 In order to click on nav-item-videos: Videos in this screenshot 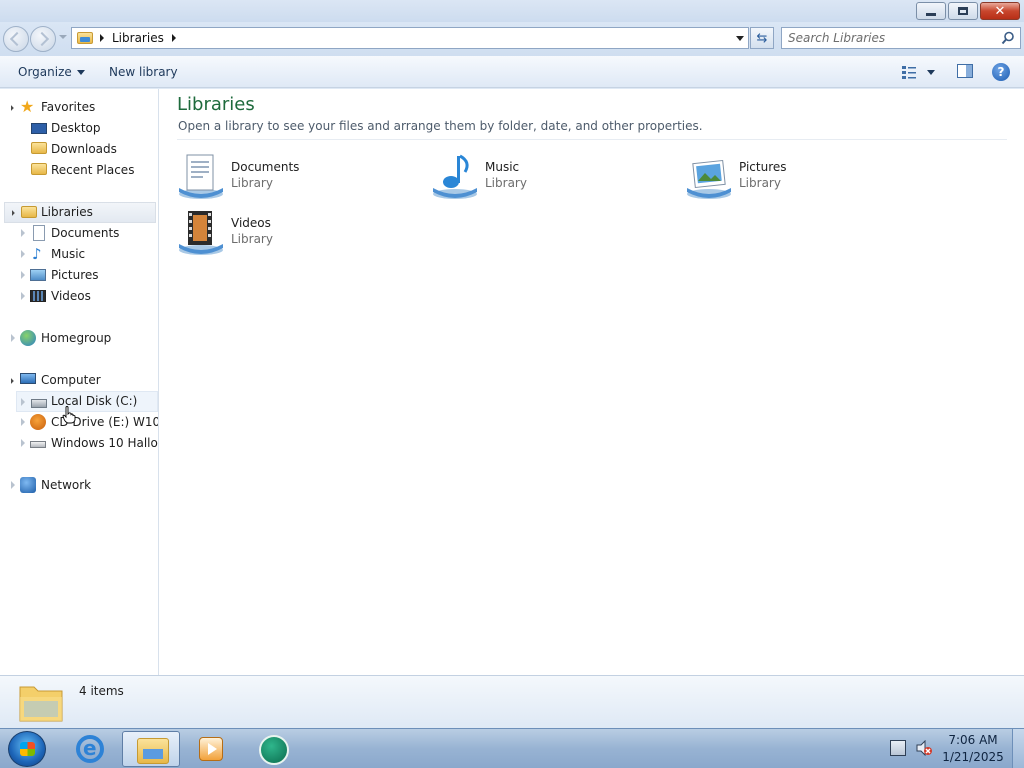, I will do `click(79, 296)`.